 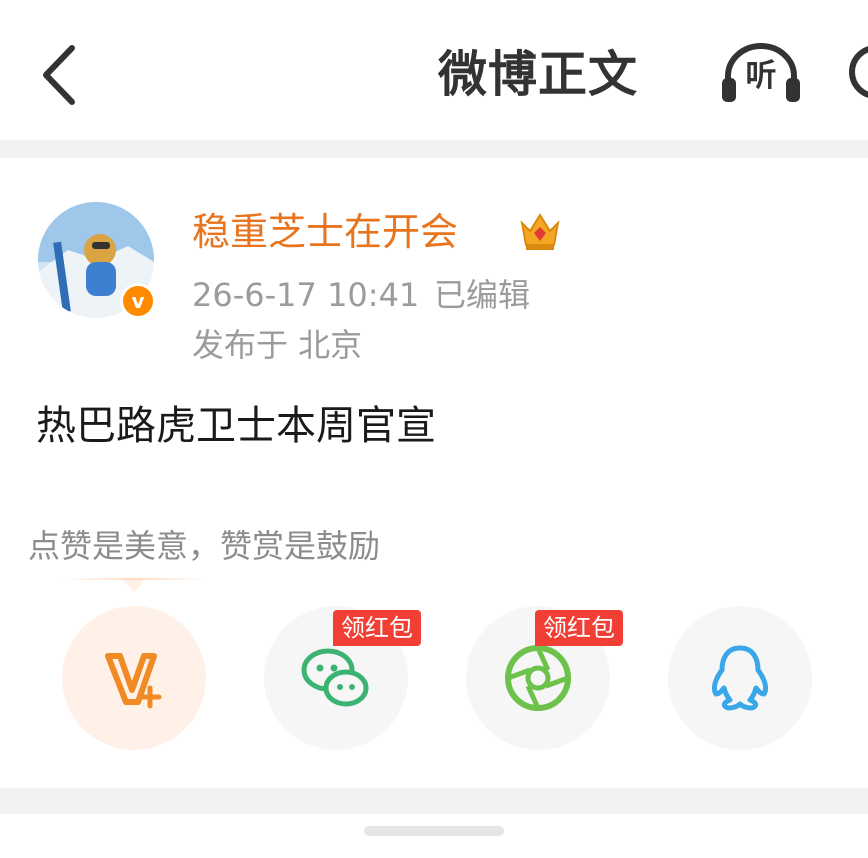 What do you see at coordinates (133, 681) in the screenshot?
I see `vip-plus-icon` at bounding box center [133, 681].